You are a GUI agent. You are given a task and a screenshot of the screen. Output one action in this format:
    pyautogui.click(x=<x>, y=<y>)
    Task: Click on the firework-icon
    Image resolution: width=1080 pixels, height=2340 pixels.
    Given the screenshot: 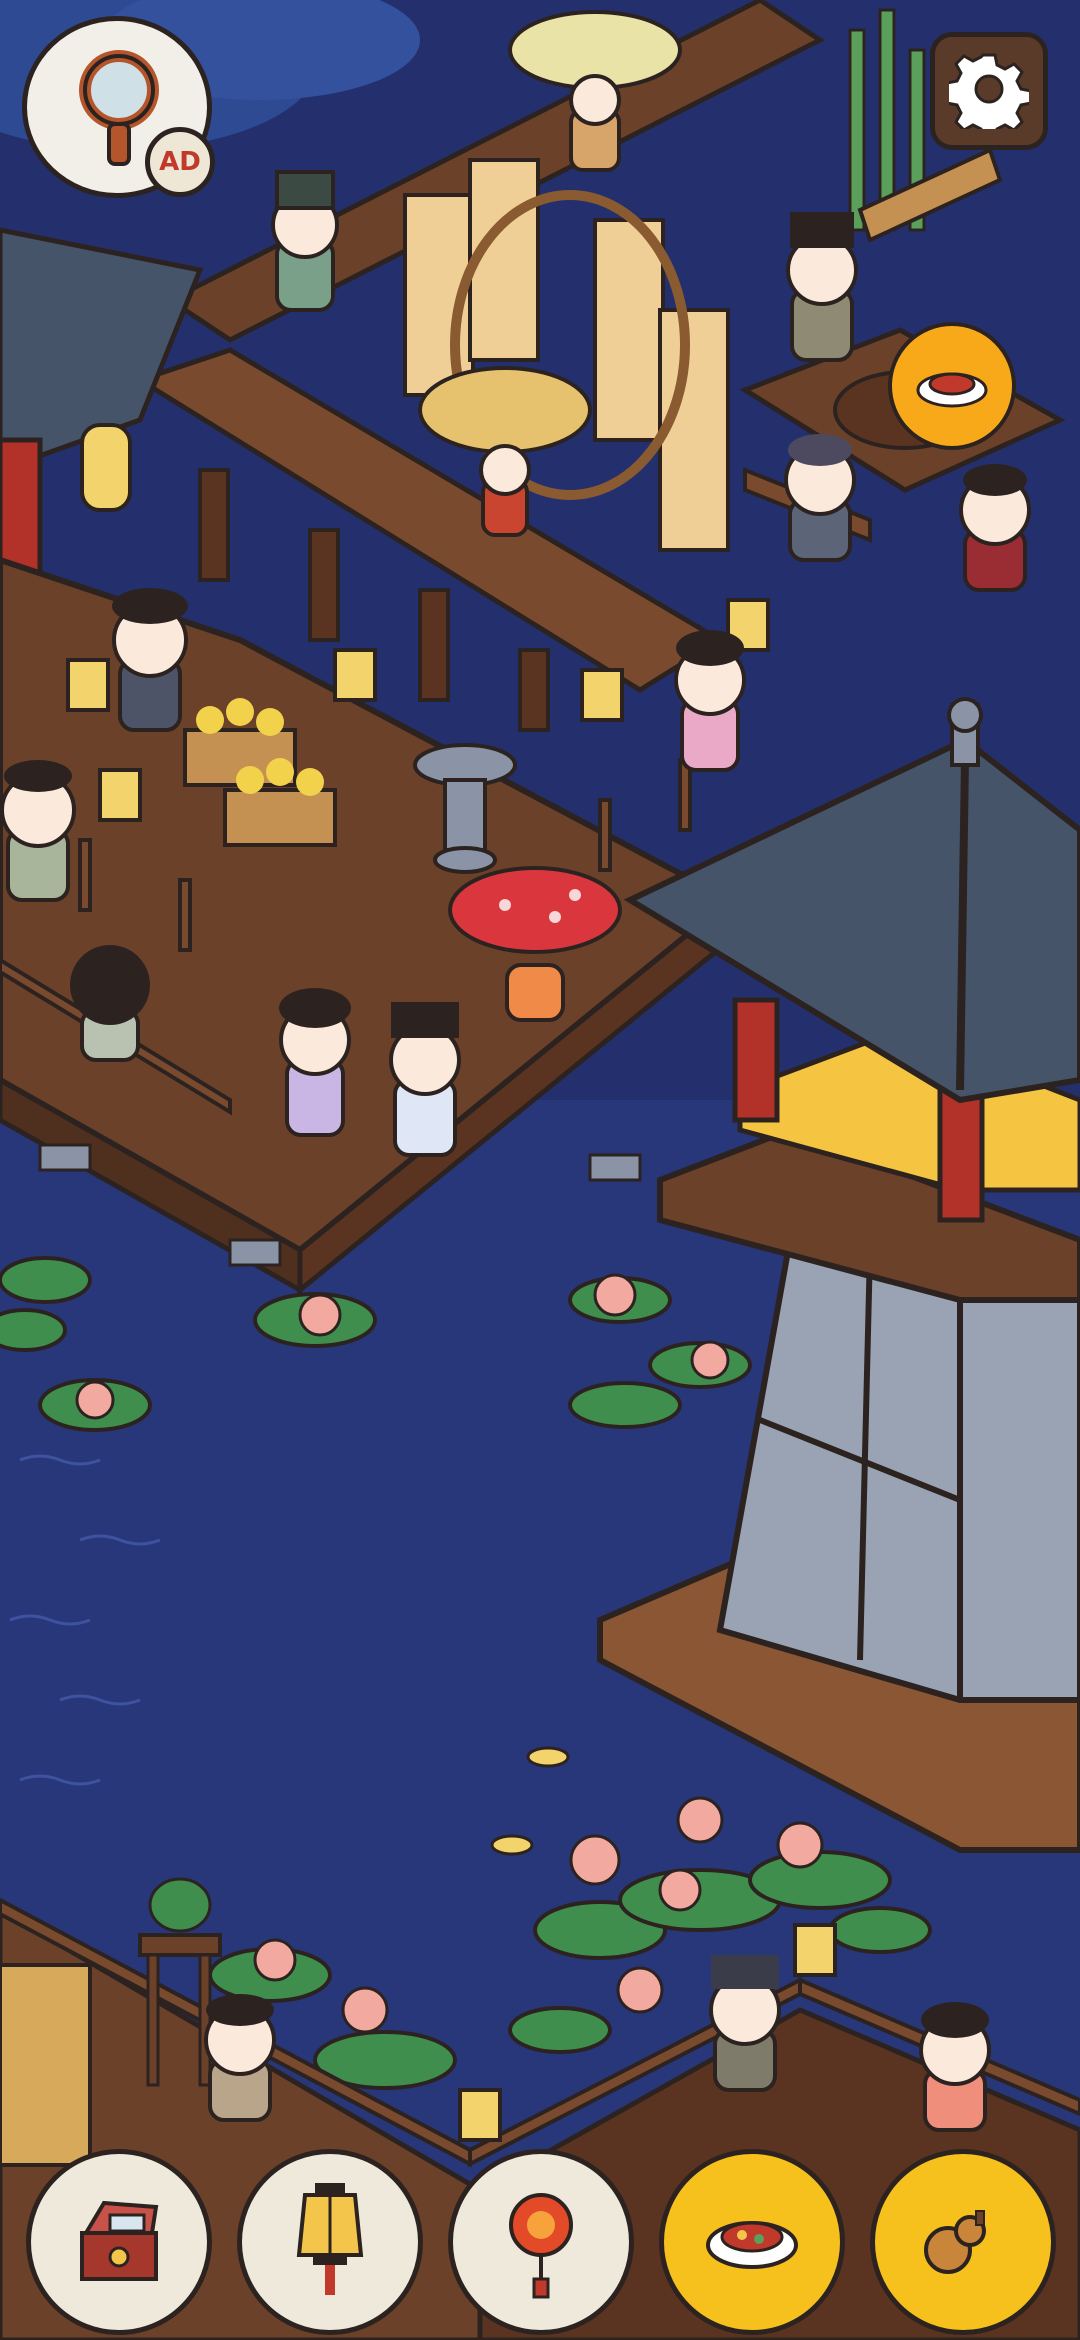 What is the action you would take?
    pyautogui.click(x=541, y=2242)
    